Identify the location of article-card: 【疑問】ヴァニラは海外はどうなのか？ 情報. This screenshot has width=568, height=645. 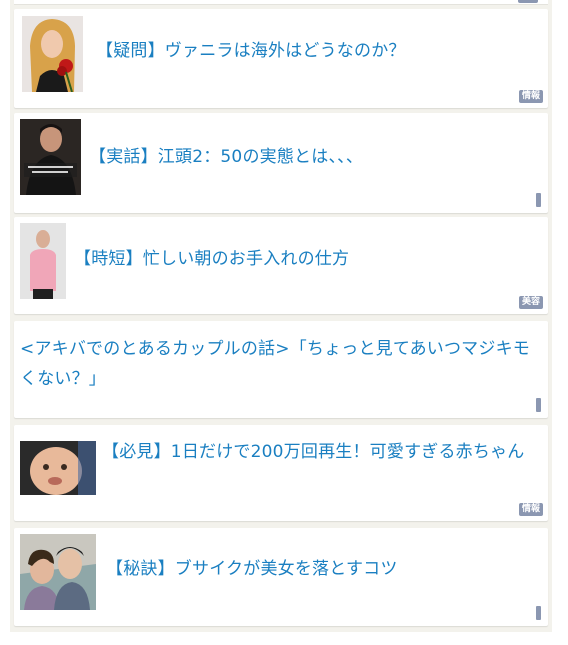
(281, 58).